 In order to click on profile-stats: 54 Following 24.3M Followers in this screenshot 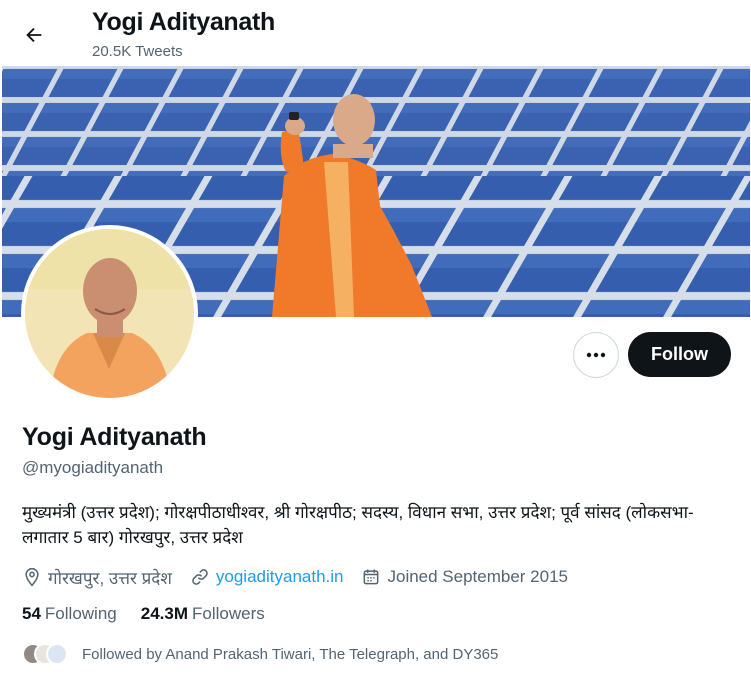, I will do `click(155, 614)`.